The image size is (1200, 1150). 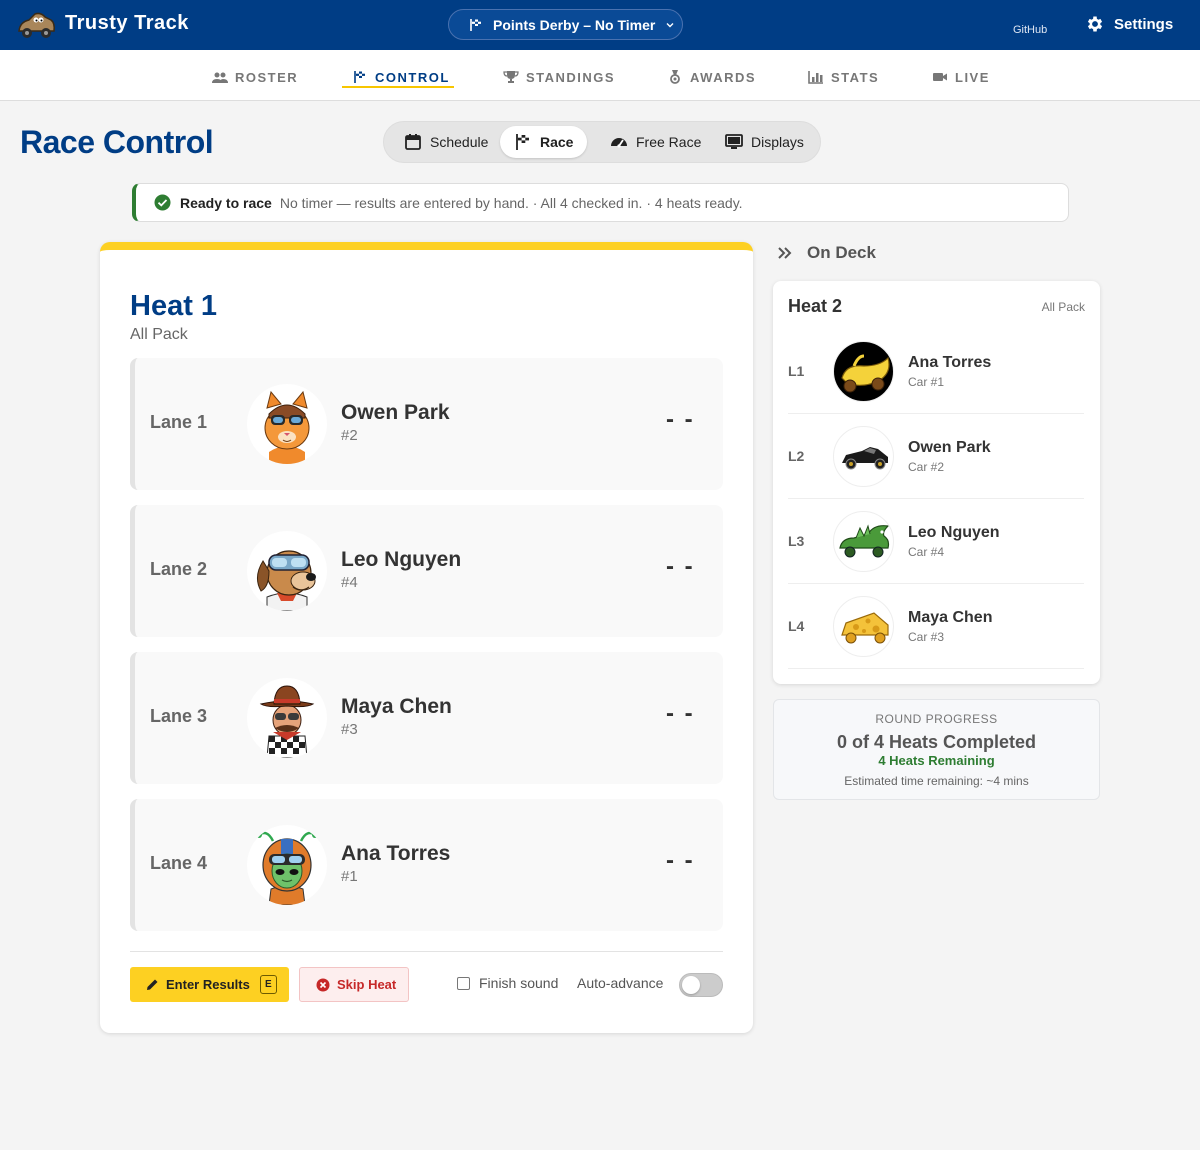 What do you see at coordinates (936, 541) in the screenshot?
I see `deck-row: L3 Leo Nguyen Car #4` at bounding box center [936, 541].